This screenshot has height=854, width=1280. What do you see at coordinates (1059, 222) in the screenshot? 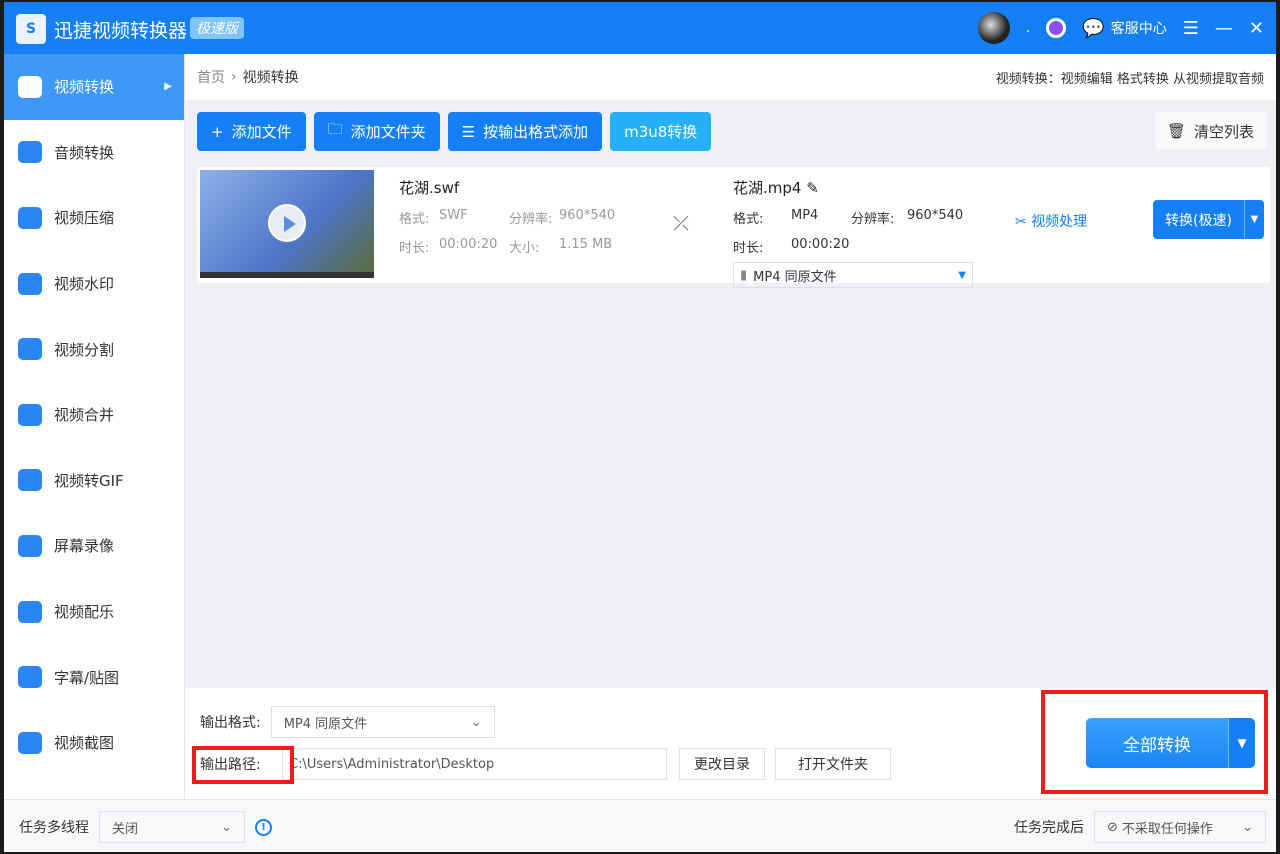
I see `link-label: 视频处理` at bounding box center [1059, 222].